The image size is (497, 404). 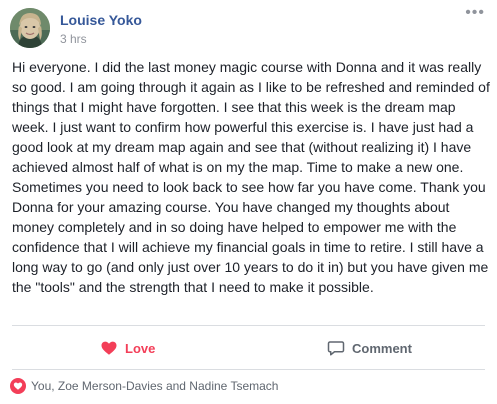 I want to click on avatar-image, so click(x=30, y=28).